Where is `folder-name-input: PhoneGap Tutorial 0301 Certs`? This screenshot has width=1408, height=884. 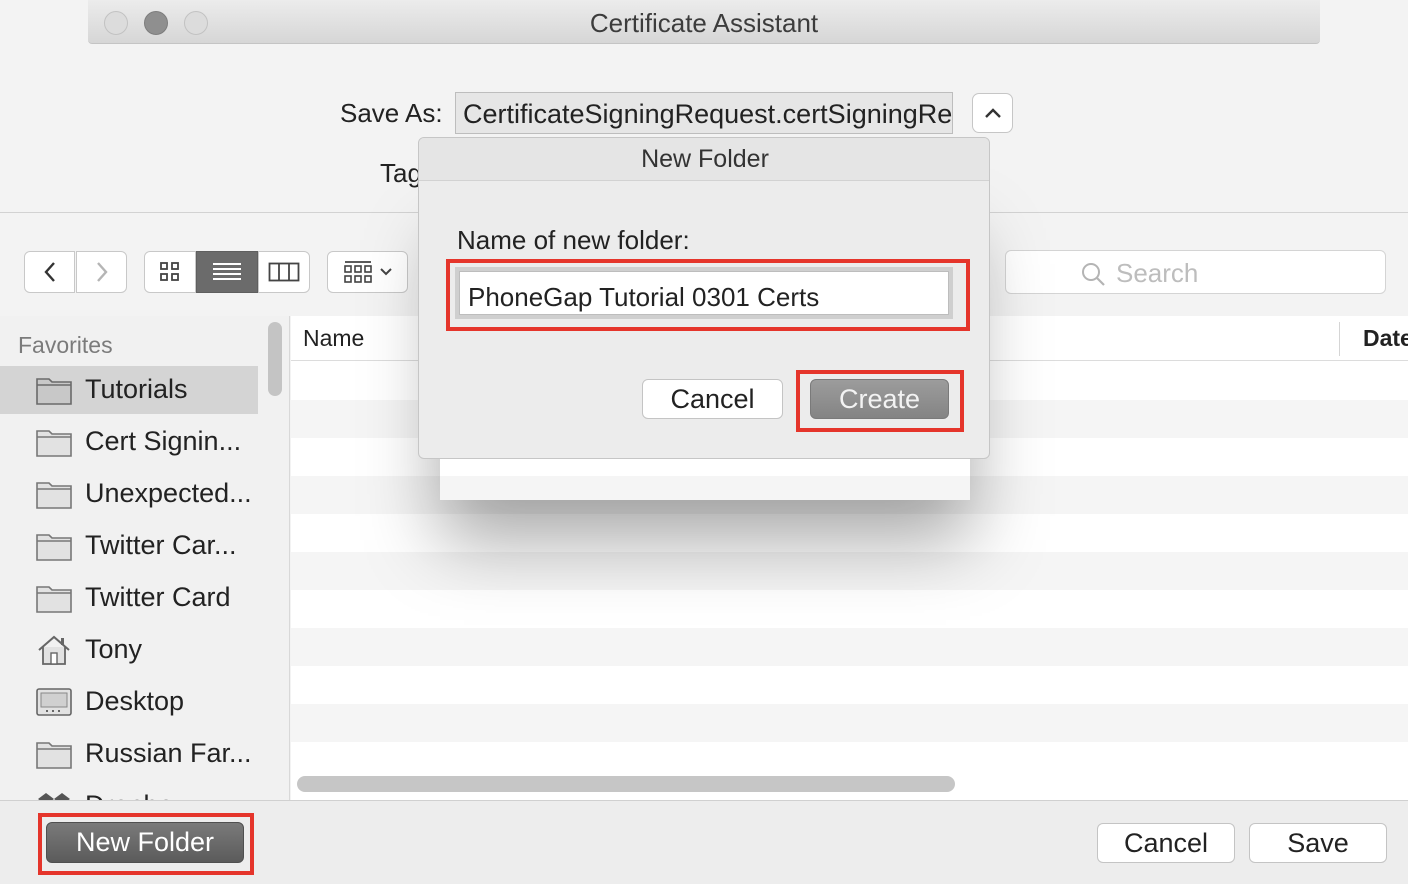 folder-name-input: PhoneGap Tutorial 0301 Certs is located at coordinates (704, 293).